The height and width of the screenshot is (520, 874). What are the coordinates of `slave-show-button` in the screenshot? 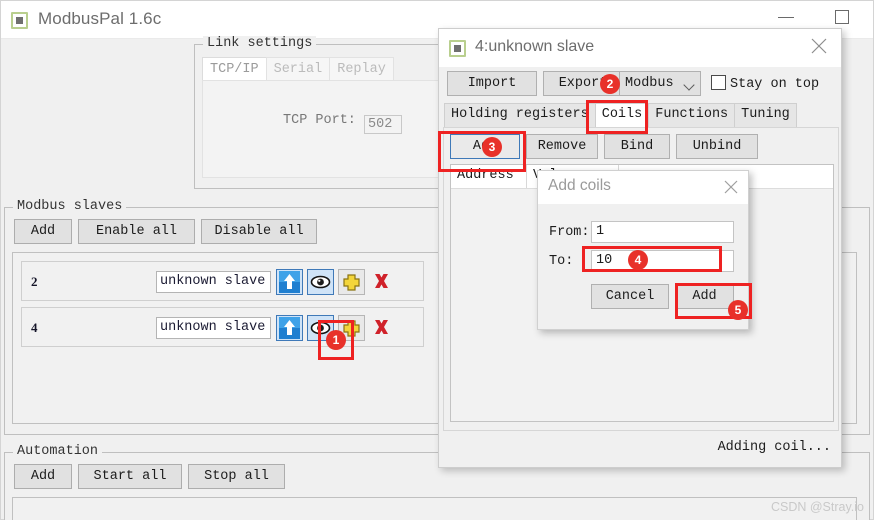 It's located at (320, 282).